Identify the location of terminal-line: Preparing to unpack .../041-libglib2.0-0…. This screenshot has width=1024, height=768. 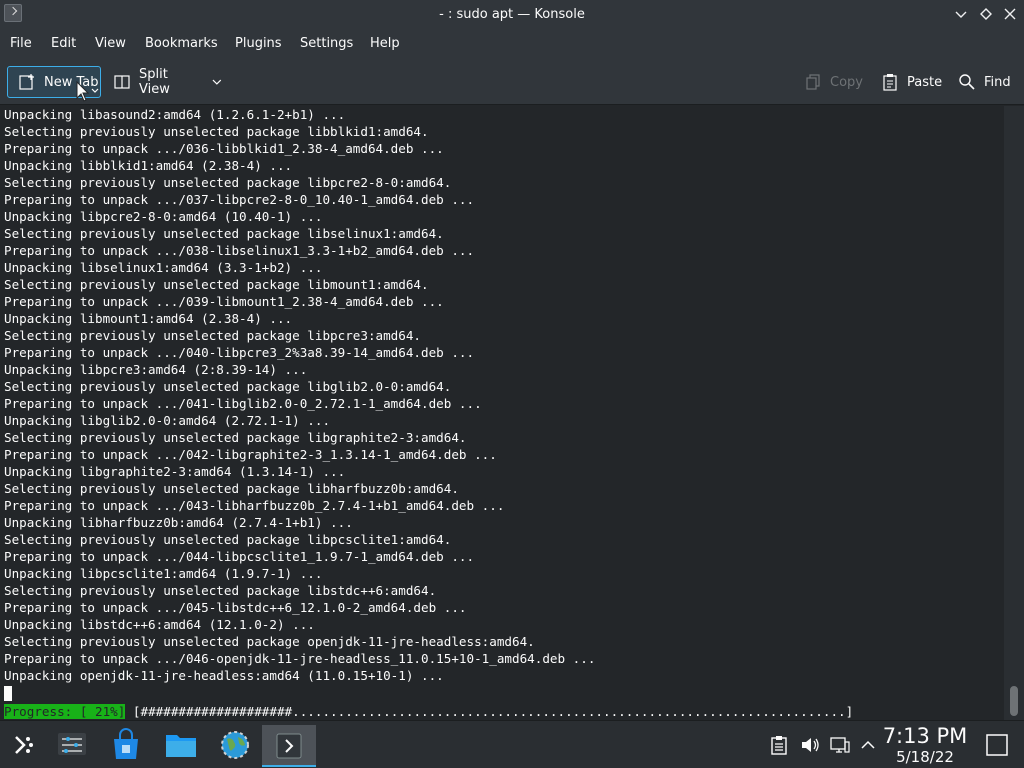
(243, 403).